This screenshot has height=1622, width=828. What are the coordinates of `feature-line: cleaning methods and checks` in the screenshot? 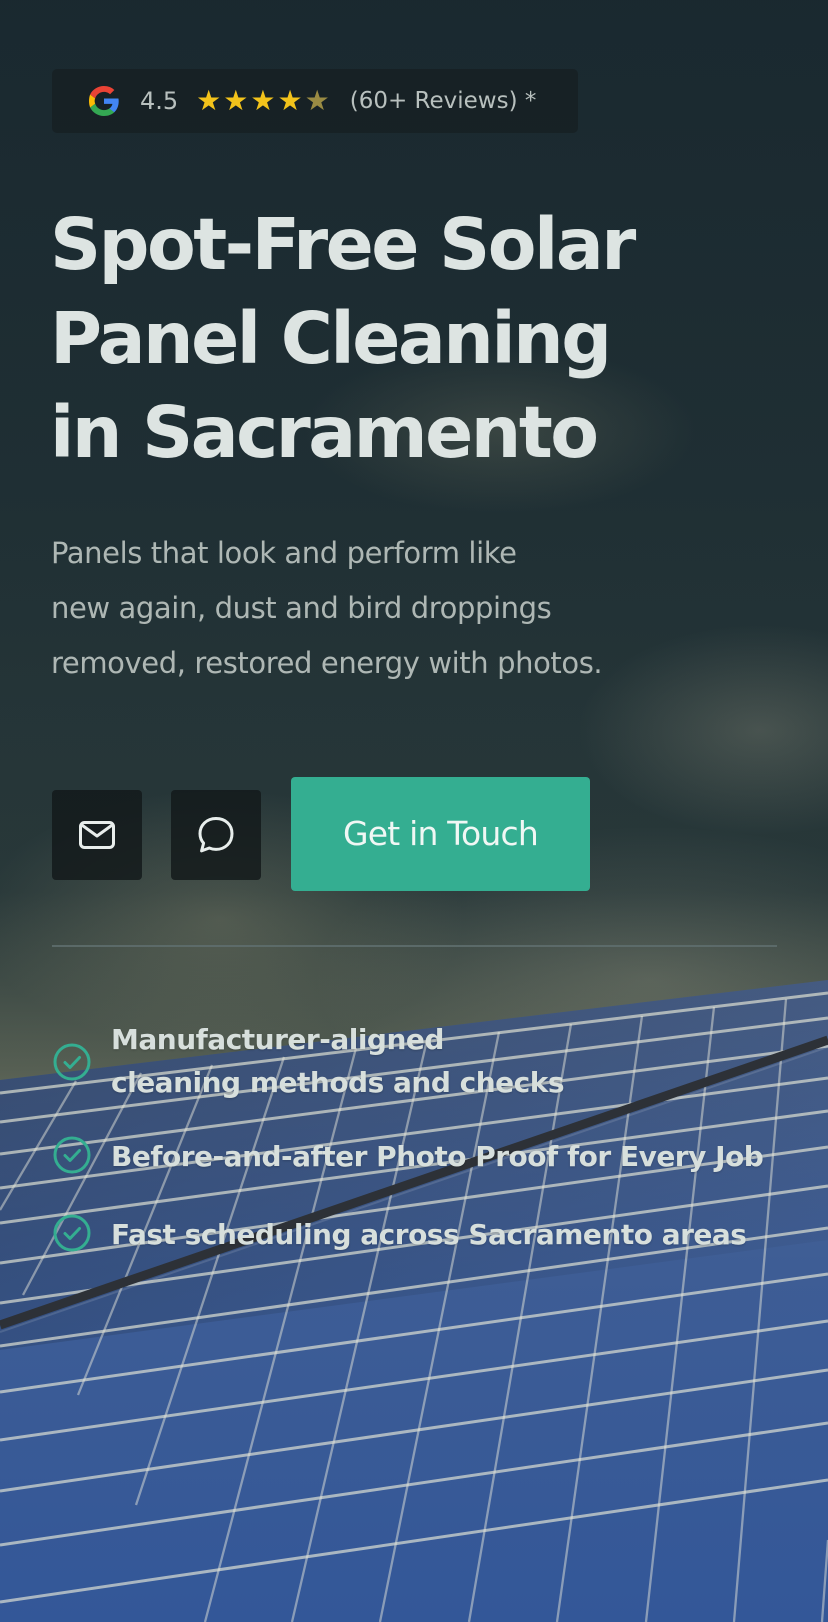 It's located at (338, 1082).